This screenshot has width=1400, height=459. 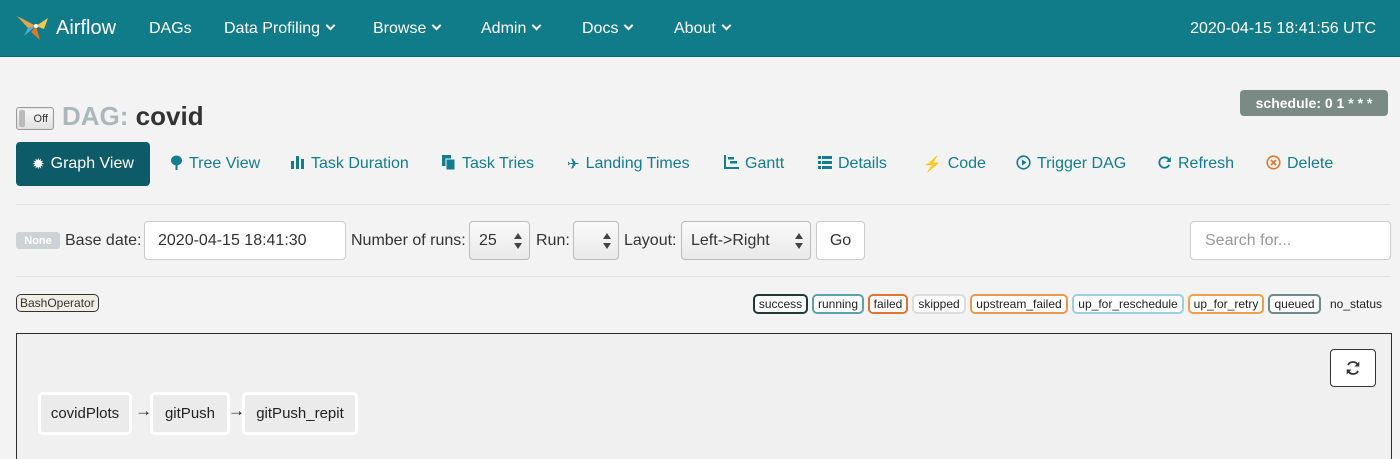 What do you see at coordinates (1226, 304) in the screenshot?
I see `status-legend-up-for-retry: up_for_retry` at bounding box center [1226, 304].